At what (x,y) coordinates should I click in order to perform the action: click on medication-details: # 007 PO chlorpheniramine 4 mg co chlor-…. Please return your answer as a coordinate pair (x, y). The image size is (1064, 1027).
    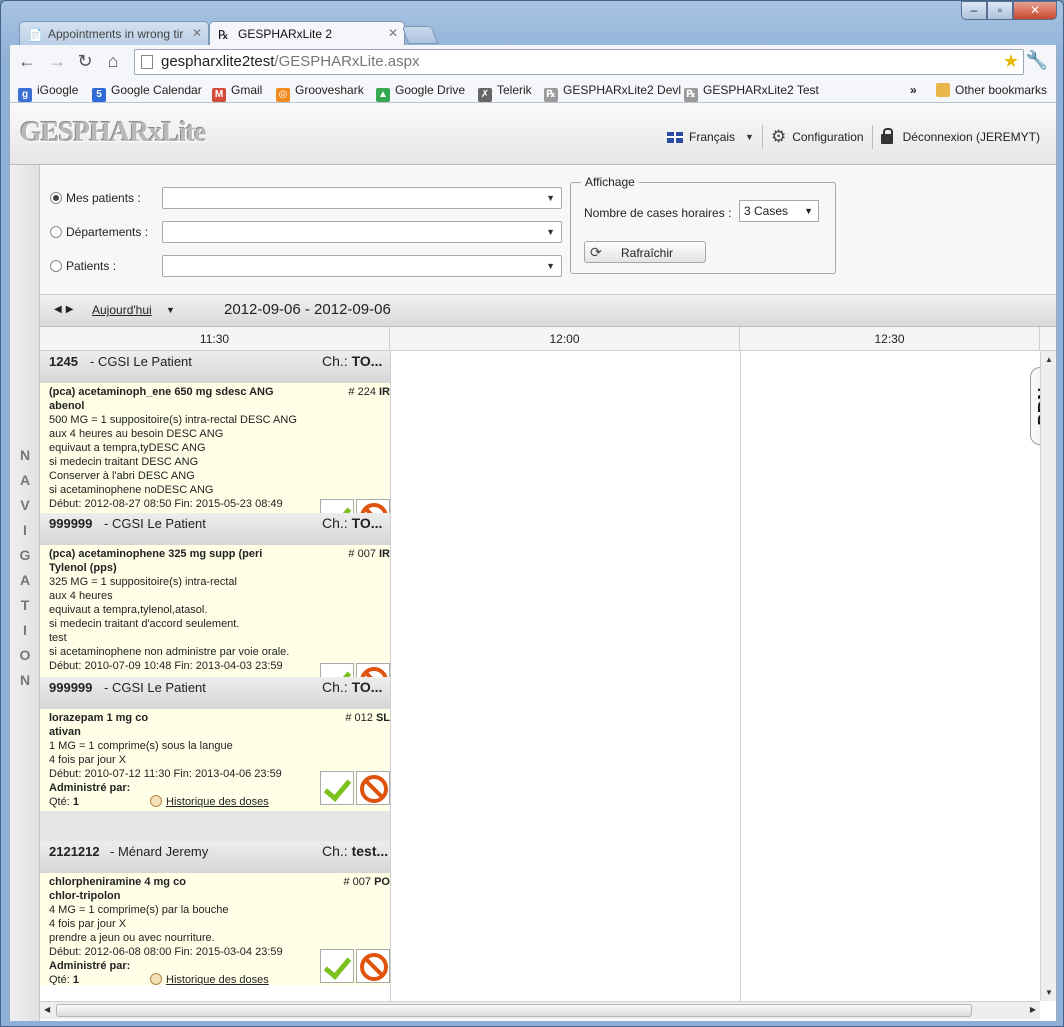
    Looking at the image, I should click on (215, 929).